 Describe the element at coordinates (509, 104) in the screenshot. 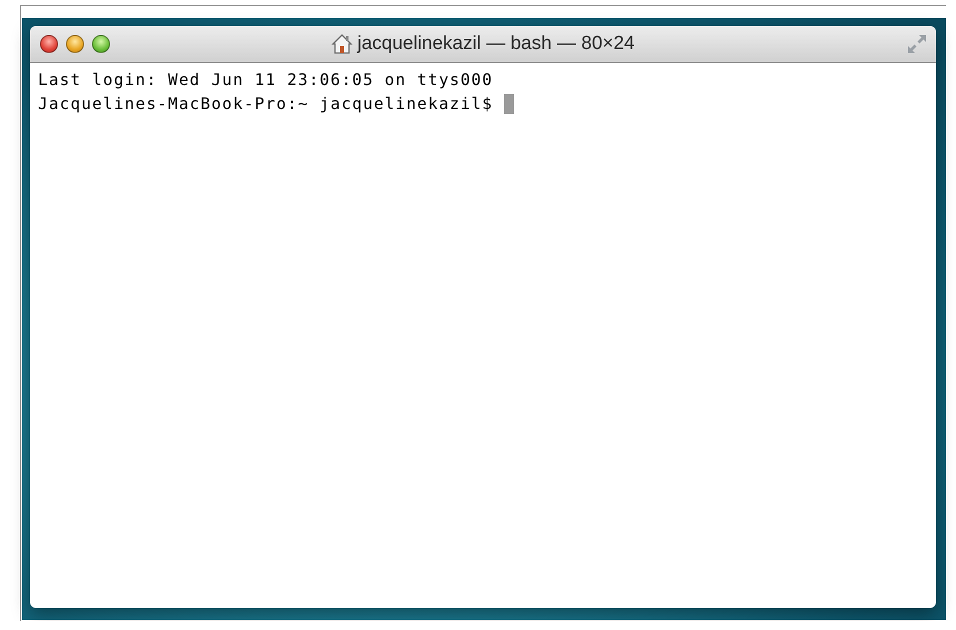

I see `text-cursor` at that location.